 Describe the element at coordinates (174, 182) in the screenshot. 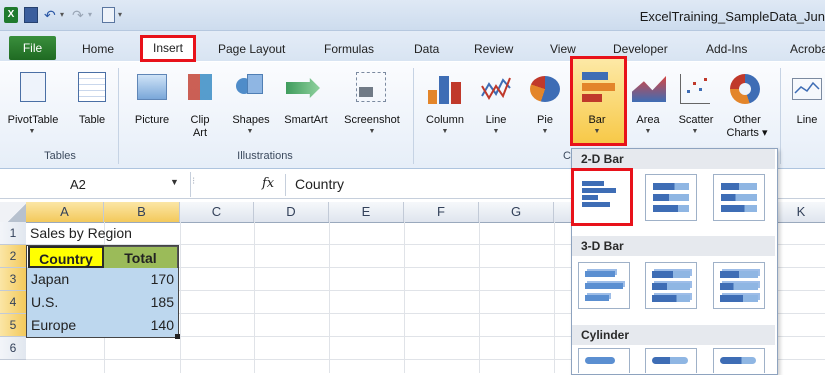

I see `name-box-dropdown-icon: ▼` at that location.